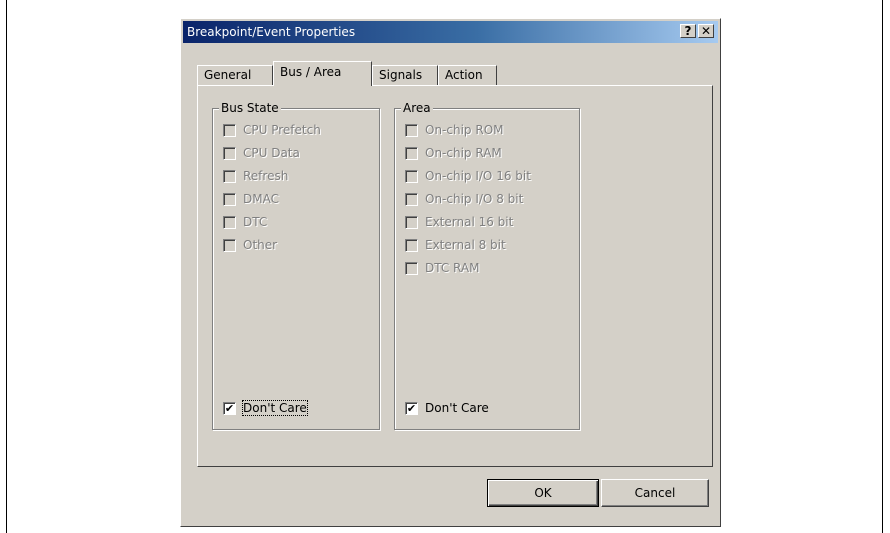 This screenshot has height=533, width=890. Describe the element at coordinates (655, 493) in the screenshot. I see `cancel-button: Cancel` at that location.